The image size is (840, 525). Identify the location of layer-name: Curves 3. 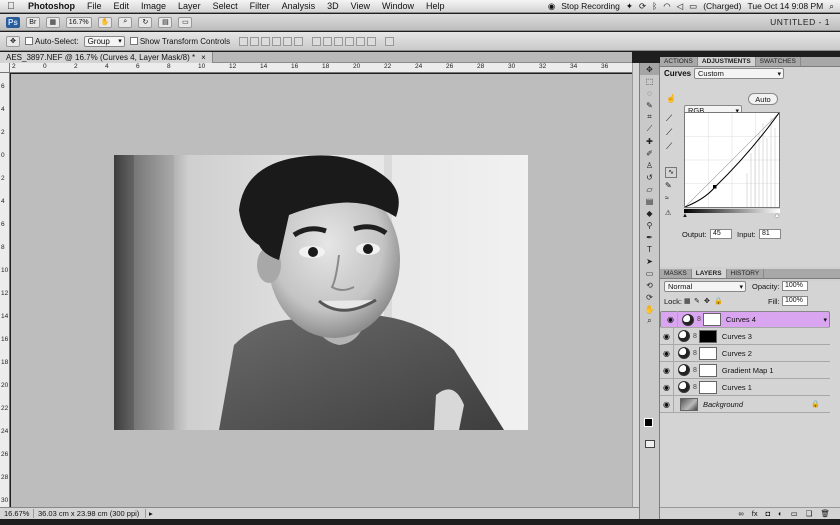
(737, 336).